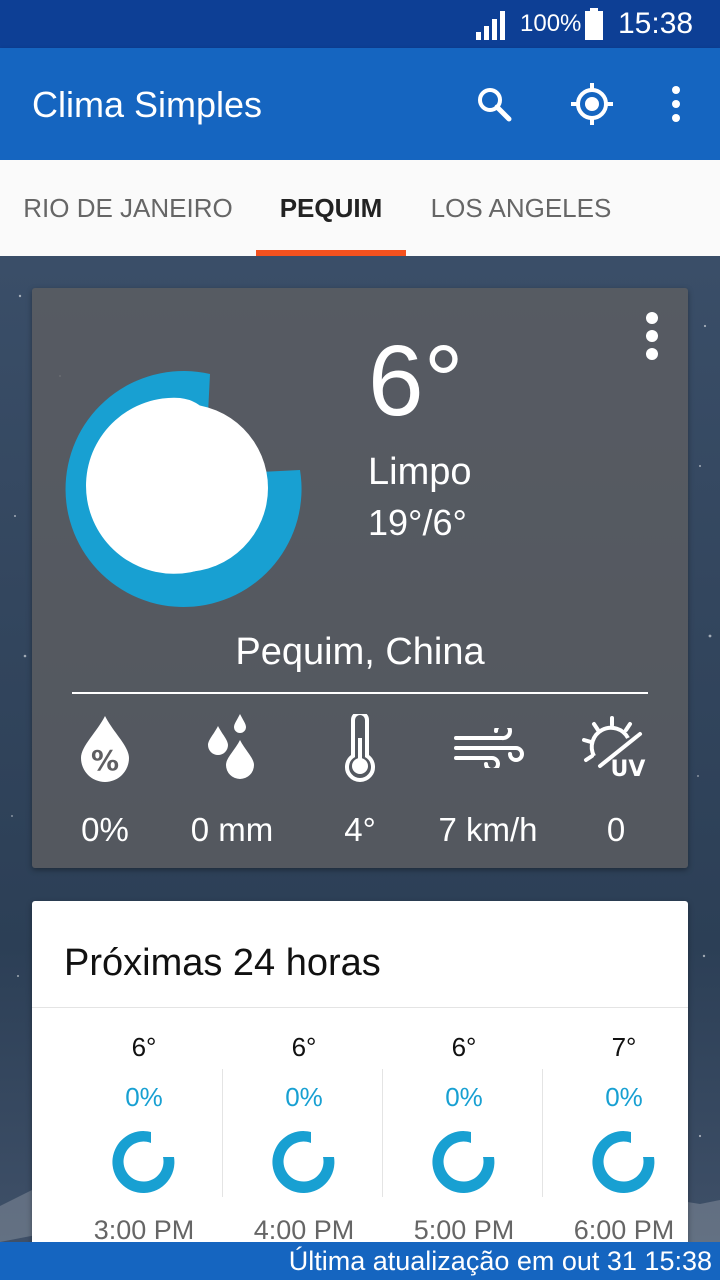 The width and height of the screenshot is (720, 1280). What do you see at coordinates (360, 104) in the screenshot?
I see `app-bar: Clima Simples` at bounding box center [360, 104].